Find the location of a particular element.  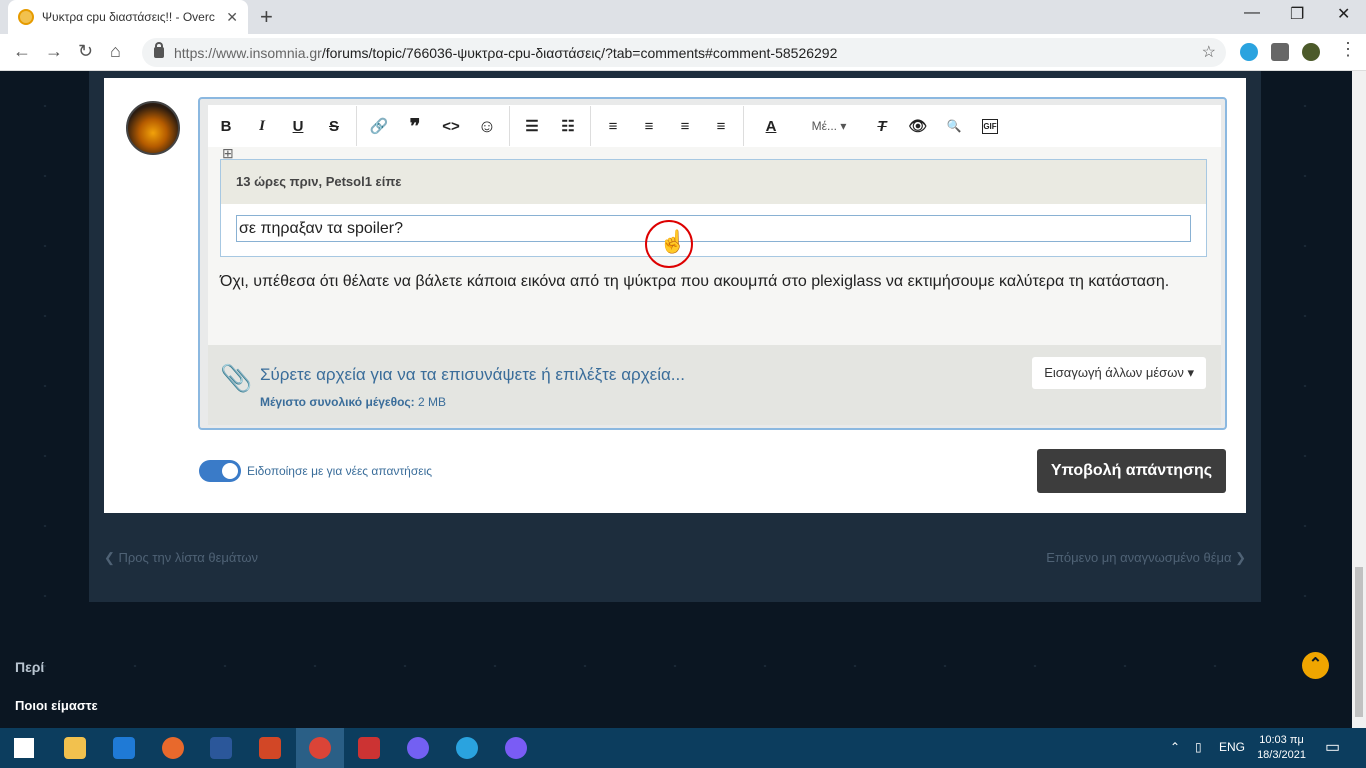

notify-toggle is located at coordinates (220, 471).